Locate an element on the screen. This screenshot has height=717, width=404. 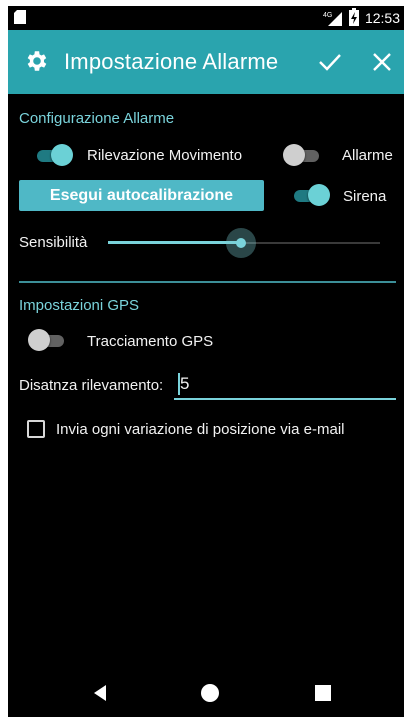
battery-icon is located at coordinates (353, 17).